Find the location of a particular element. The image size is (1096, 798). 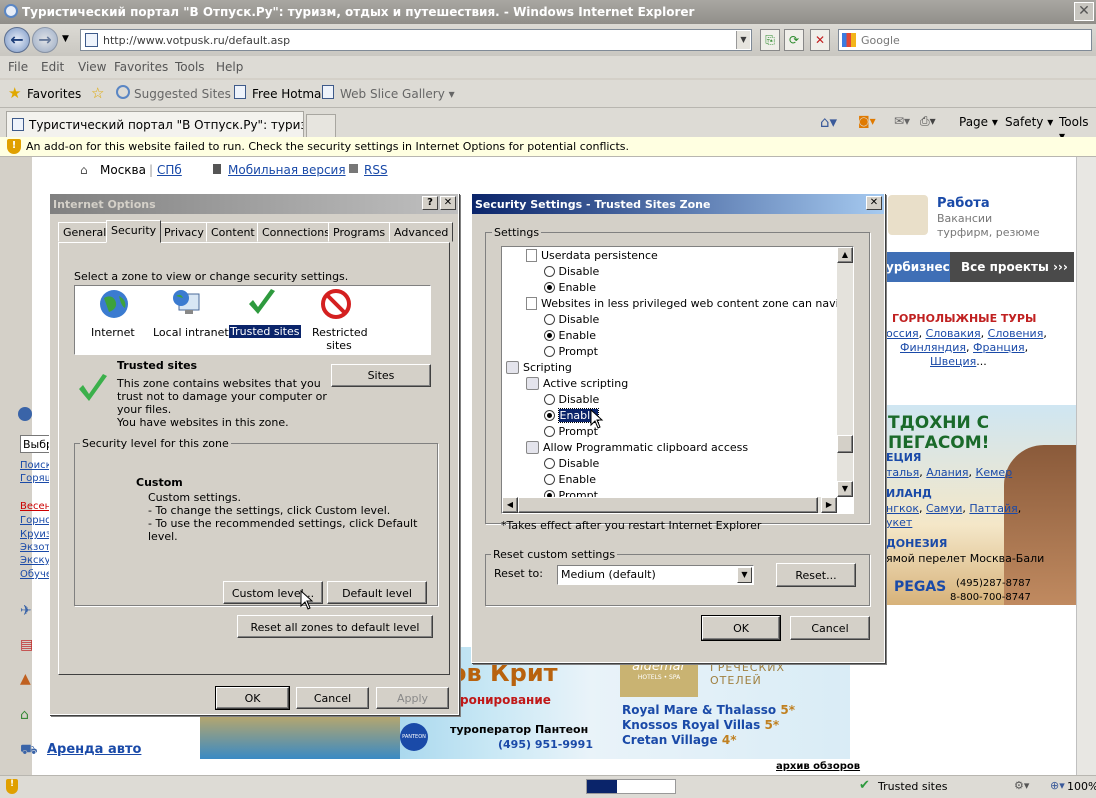

status-warning-icon: ! is located at coordinates (12, 786).